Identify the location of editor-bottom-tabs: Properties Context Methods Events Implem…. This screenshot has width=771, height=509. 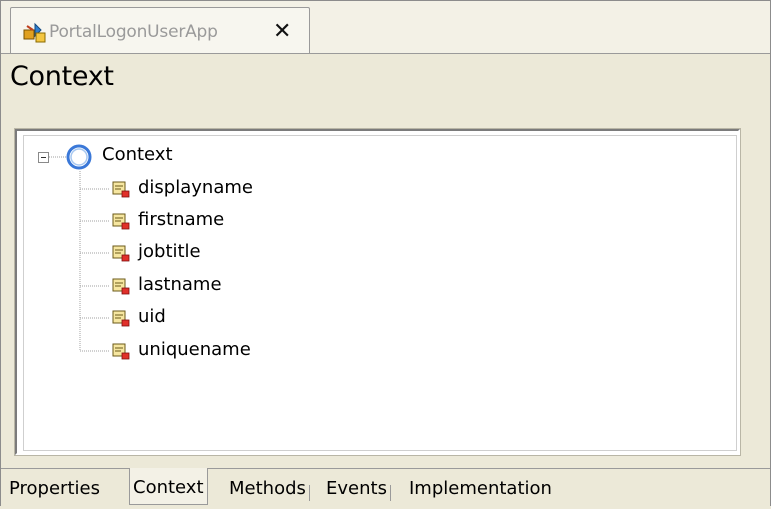
(385, 487).